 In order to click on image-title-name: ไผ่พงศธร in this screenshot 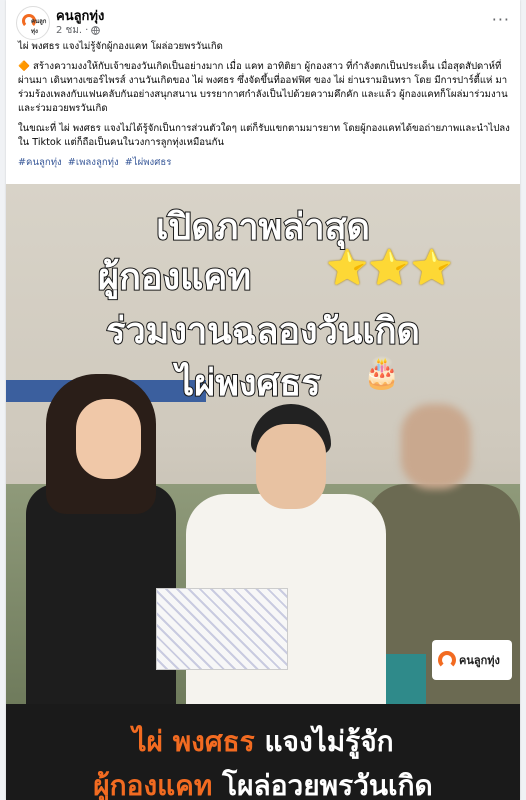, I will do `click(248, 383)`.